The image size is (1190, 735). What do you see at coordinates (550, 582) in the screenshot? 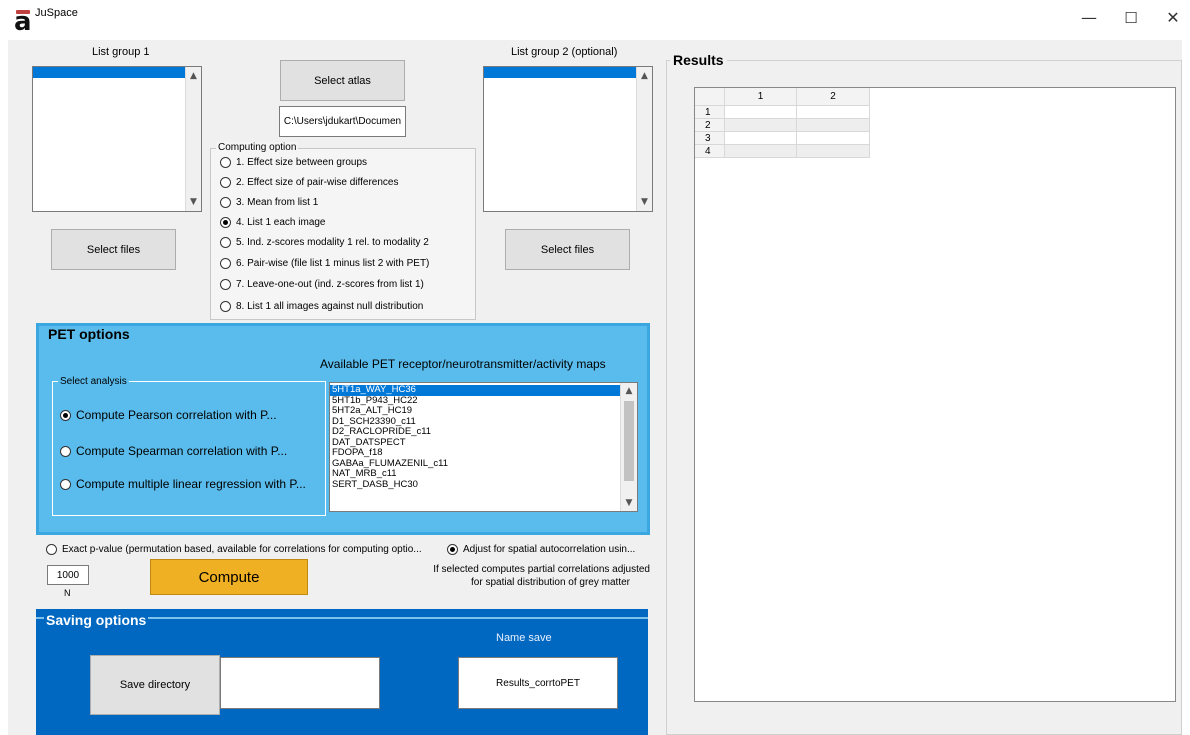
I see `autocorrelation-note-line-2: for spatial distribution of grey matter` at bounding box center [550, 582].